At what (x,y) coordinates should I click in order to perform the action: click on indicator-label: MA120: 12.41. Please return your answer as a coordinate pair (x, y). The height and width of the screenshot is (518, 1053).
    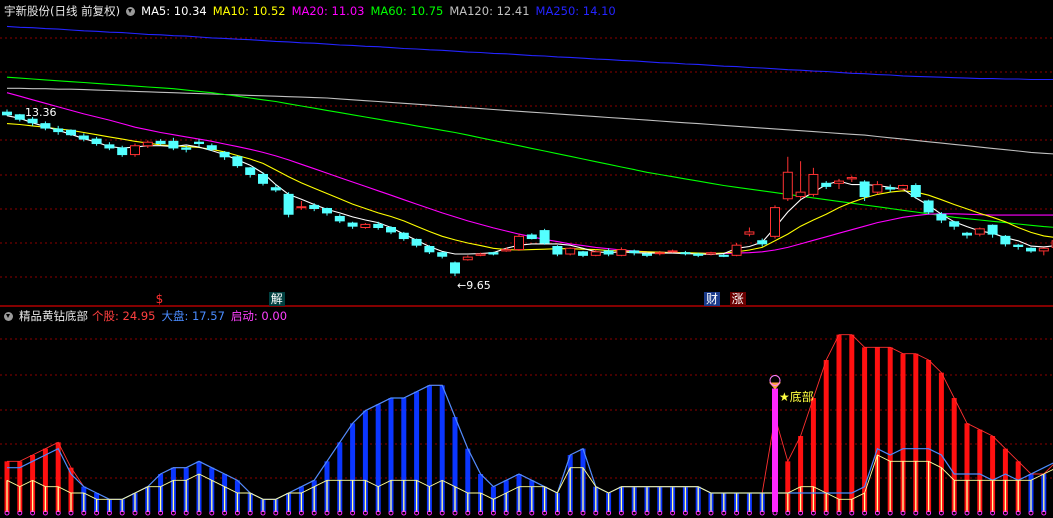
    Looking at the image, I should click on (489, 11).